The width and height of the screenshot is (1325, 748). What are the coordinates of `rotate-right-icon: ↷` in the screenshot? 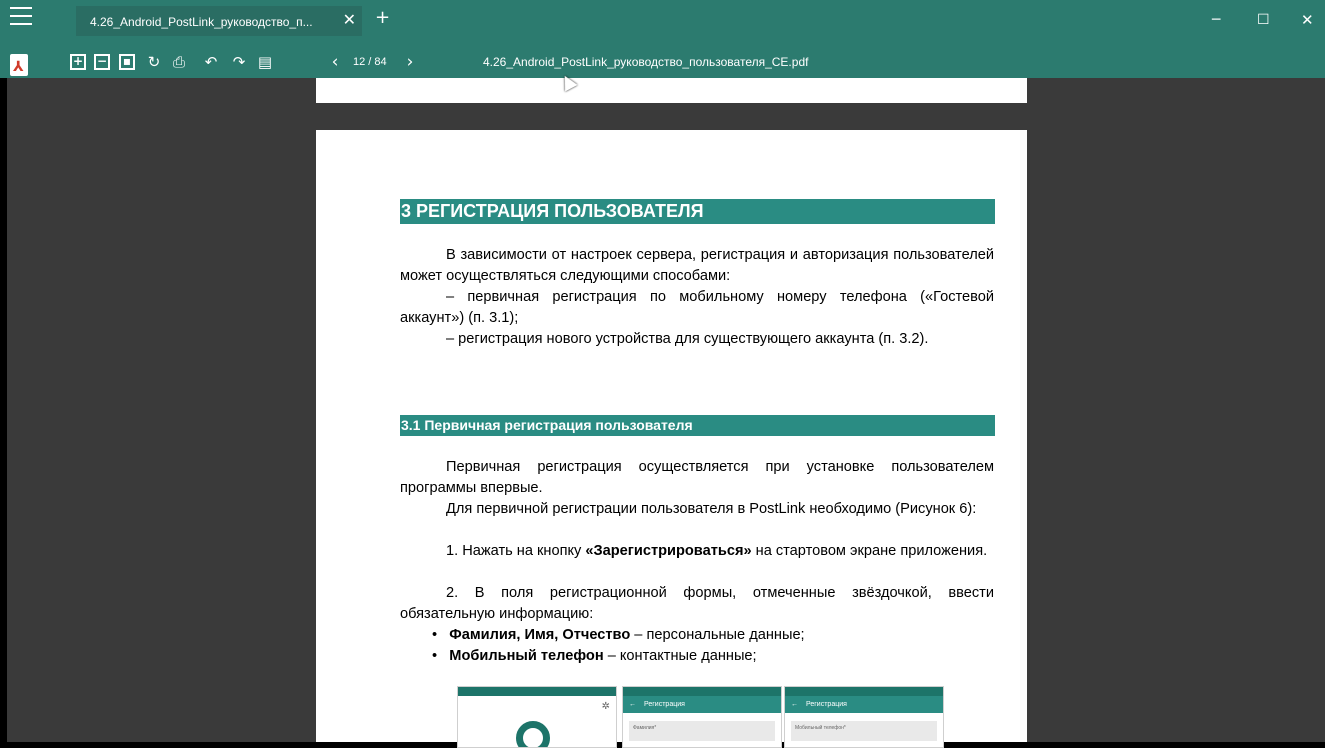 It's located at (239, 62).